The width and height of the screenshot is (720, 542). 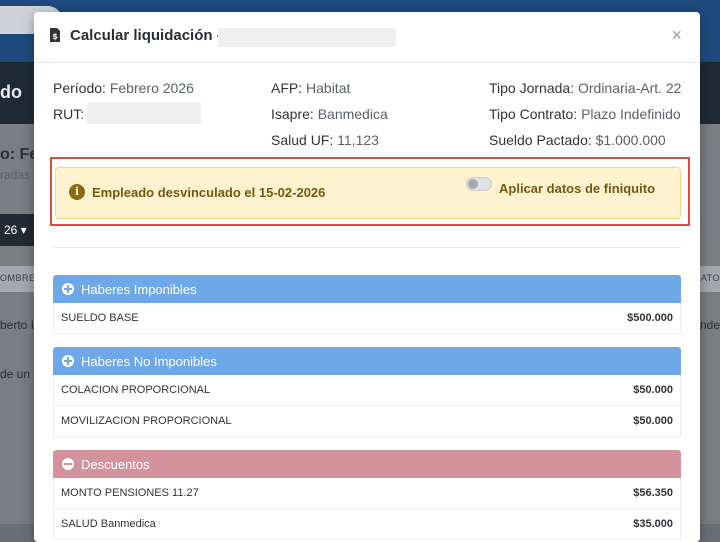 I want to click on modal-title: Calcular liquidación -, so click(x=146, y=35).